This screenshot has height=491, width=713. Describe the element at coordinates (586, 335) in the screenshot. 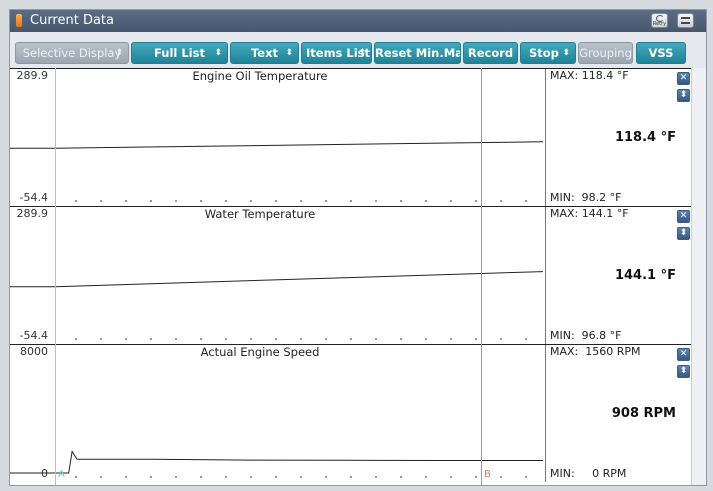

I see `min-value-label: MIN: 96.8 °F` at that location.